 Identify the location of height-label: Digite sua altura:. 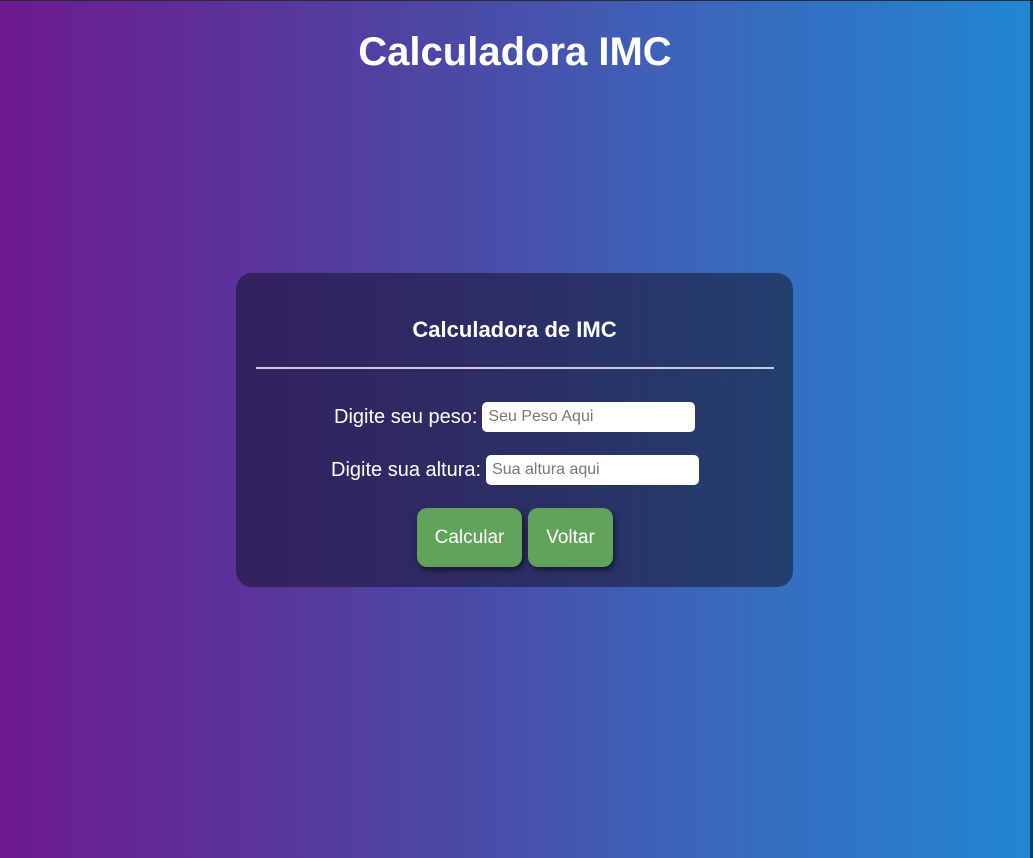
(406, 470).